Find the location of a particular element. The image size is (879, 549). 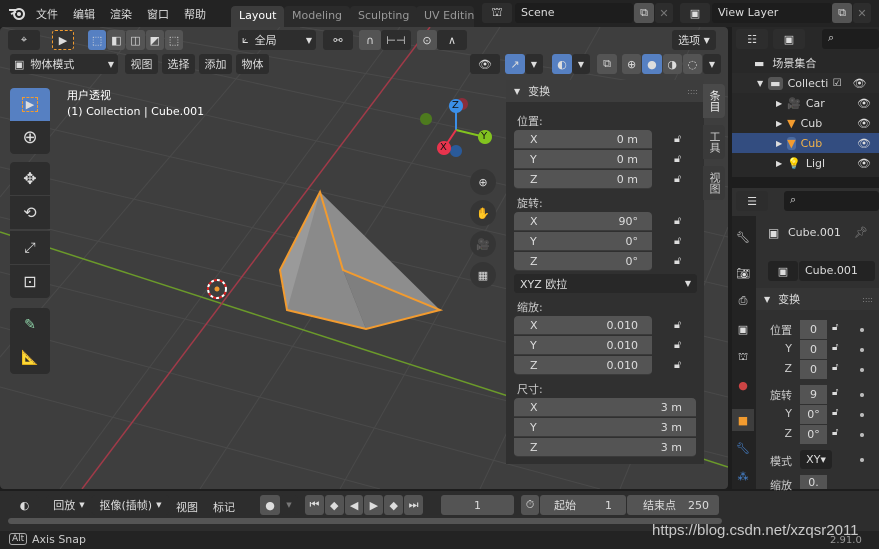

tool-measure: 📐 is located at coordinates (30, 357).